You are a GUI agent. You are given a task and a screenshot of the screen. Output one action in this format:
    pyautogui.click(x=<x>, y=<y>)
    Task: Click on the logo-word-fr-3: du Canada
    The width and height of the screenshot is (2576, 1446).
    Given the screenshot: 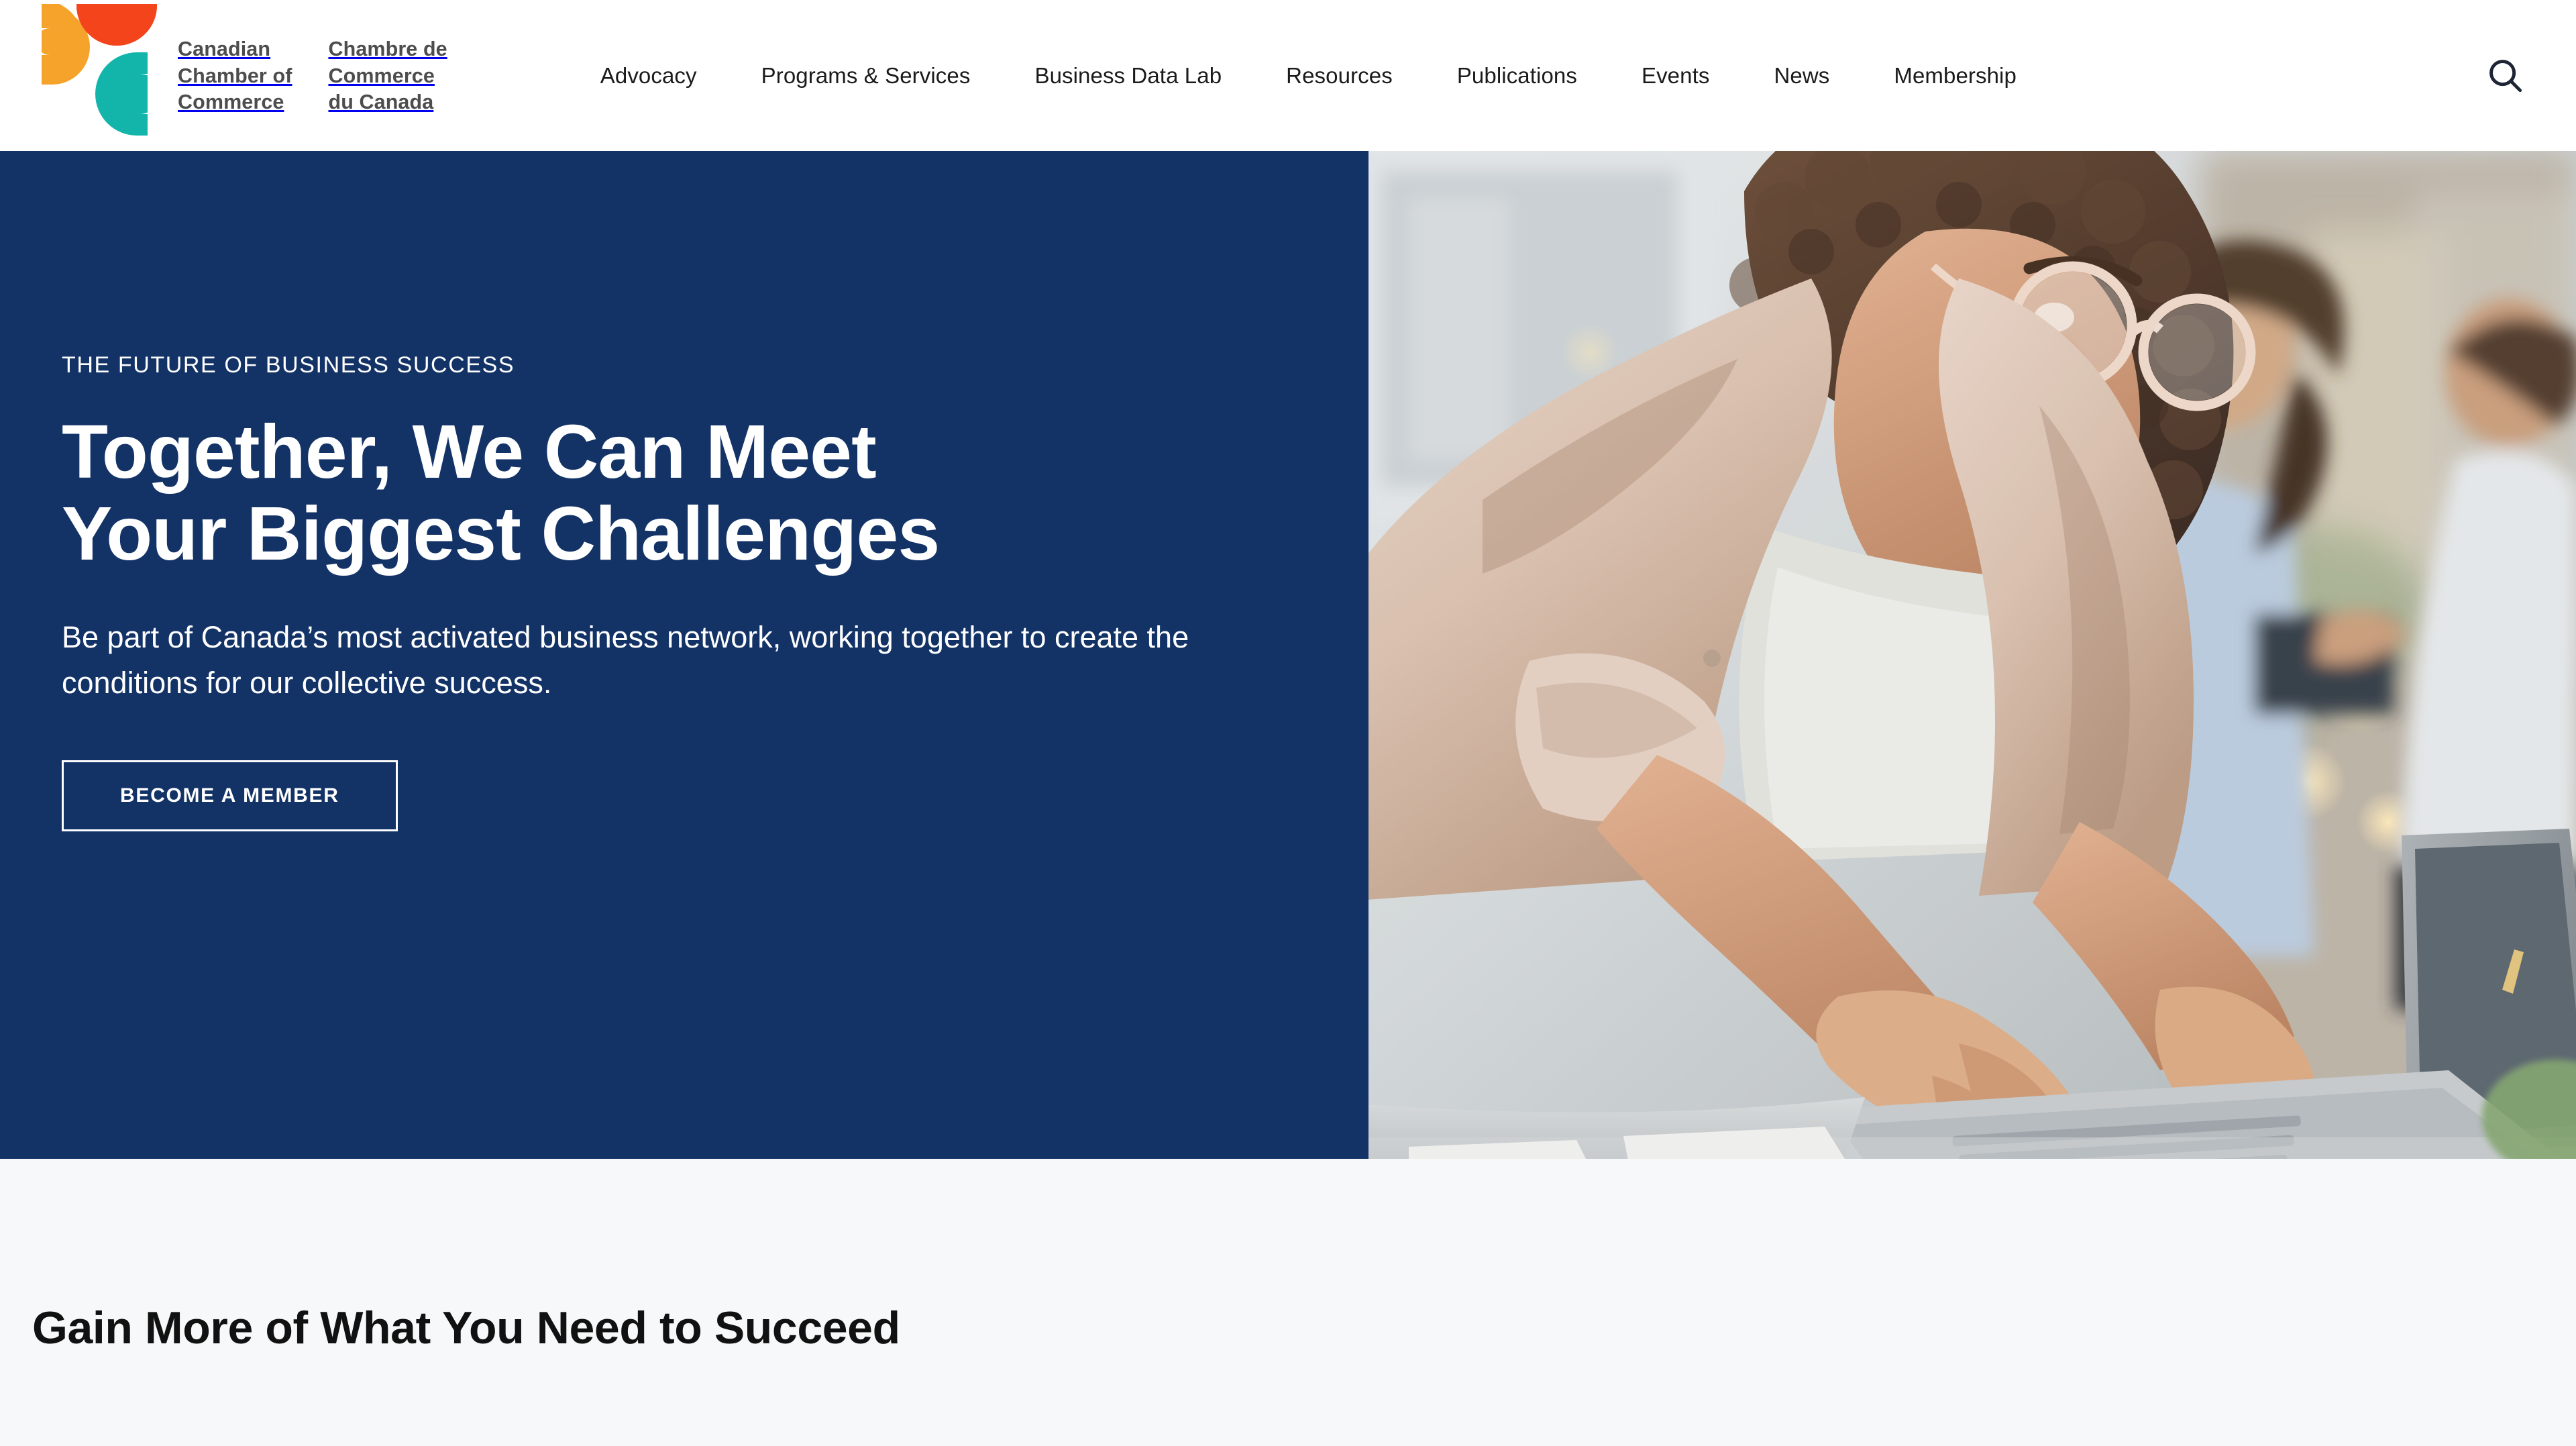 What is the action you would take?
    pyautogui.click(x=381, y=103)
    